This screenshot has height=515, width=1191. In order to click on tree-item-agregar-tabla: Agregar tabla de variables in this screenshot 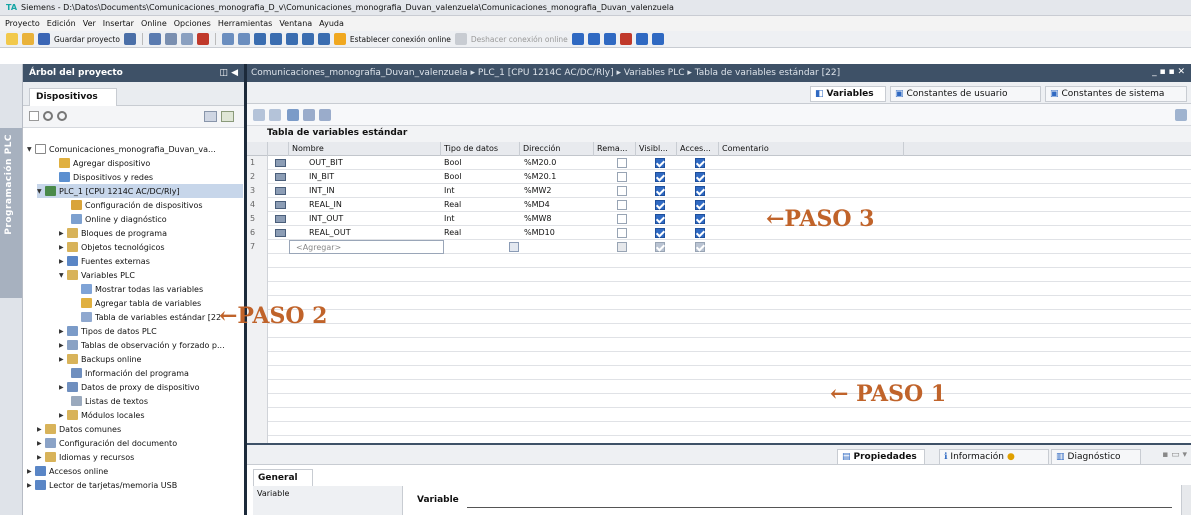, I will do `click(141, 303)`.